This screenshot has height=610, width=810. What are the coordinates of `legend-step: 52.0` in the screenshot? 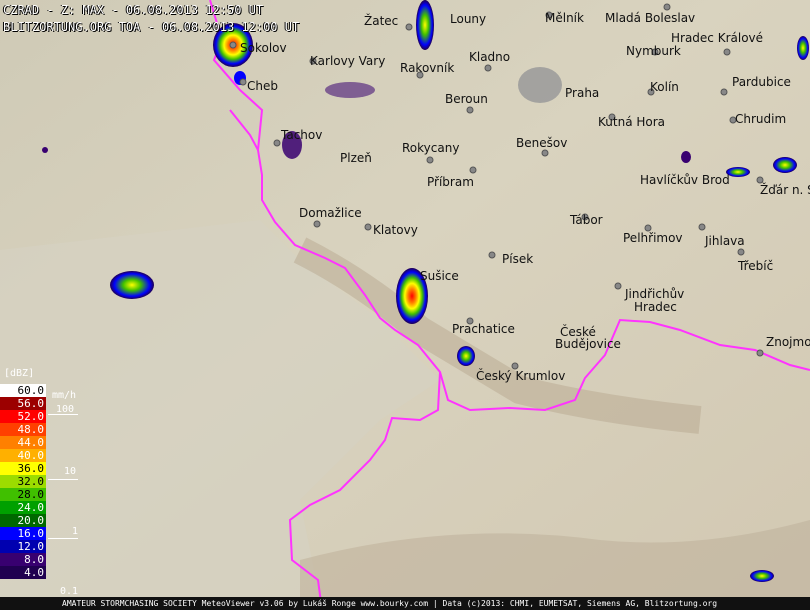 It's located at (23, 416).